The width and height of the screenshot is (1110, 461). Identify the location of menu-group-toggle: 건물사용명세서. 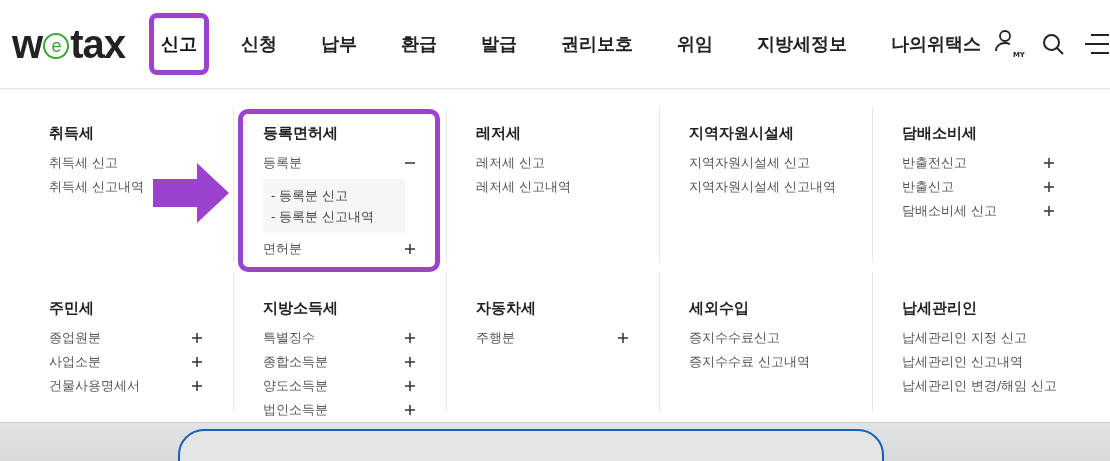
(94, 386).